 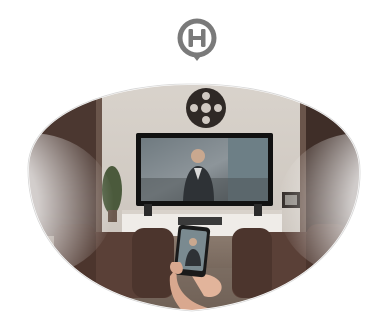 What do you see at coordinates (197, 39) in the screenshot?
I see `h-location-pin-icon` at bounding box center [197, 39].